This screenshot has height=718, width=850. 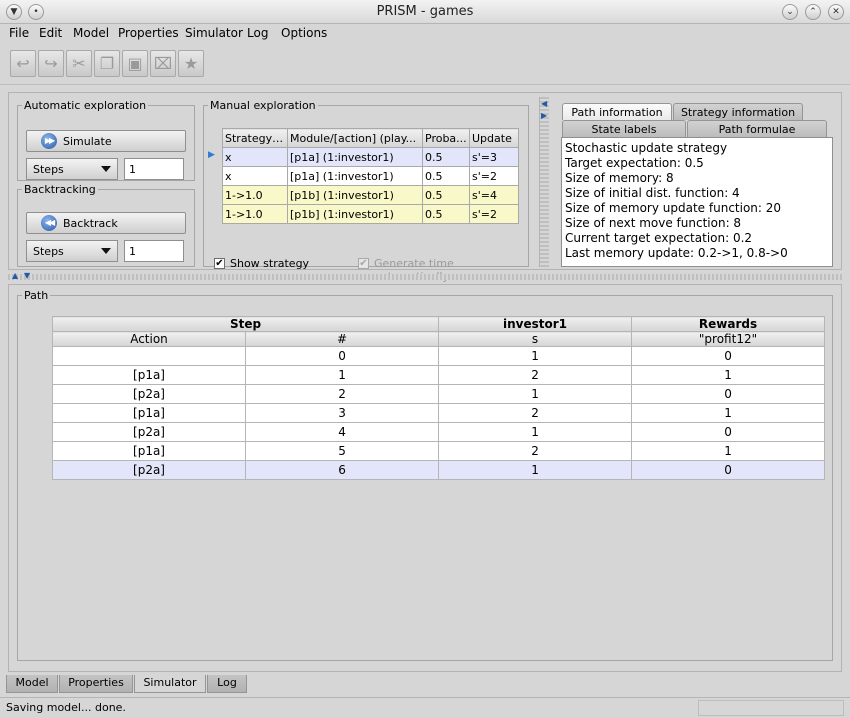 I want to click on title-bar: ▼ • PRISM - games ⌄ ⌃ ✕, so click(x=425, y=12).